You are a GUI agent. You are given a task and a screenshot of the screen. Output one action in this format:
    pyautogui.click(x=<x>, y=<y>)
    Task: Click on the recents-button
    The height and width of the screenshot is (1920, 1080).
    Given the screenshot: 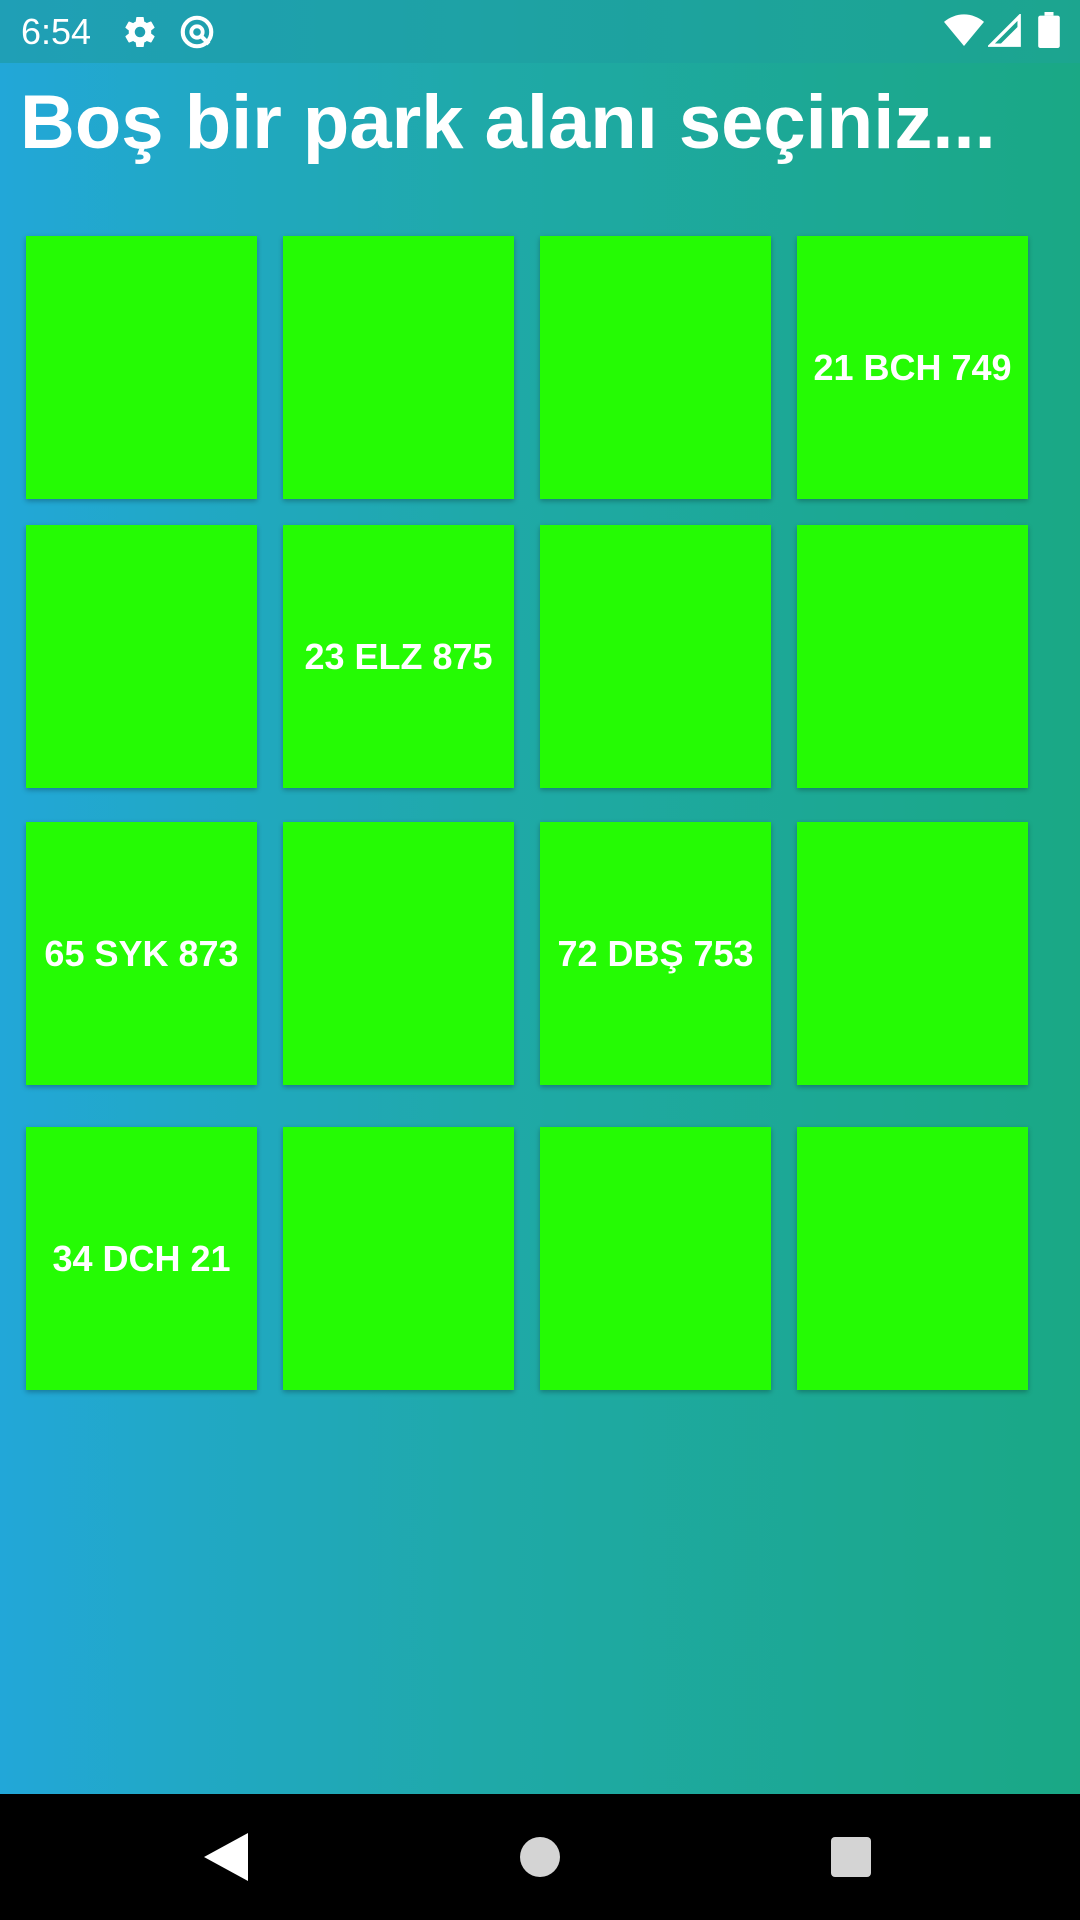 What is the action you would take?
    pyautogui.click(x=851, y=1857)
    